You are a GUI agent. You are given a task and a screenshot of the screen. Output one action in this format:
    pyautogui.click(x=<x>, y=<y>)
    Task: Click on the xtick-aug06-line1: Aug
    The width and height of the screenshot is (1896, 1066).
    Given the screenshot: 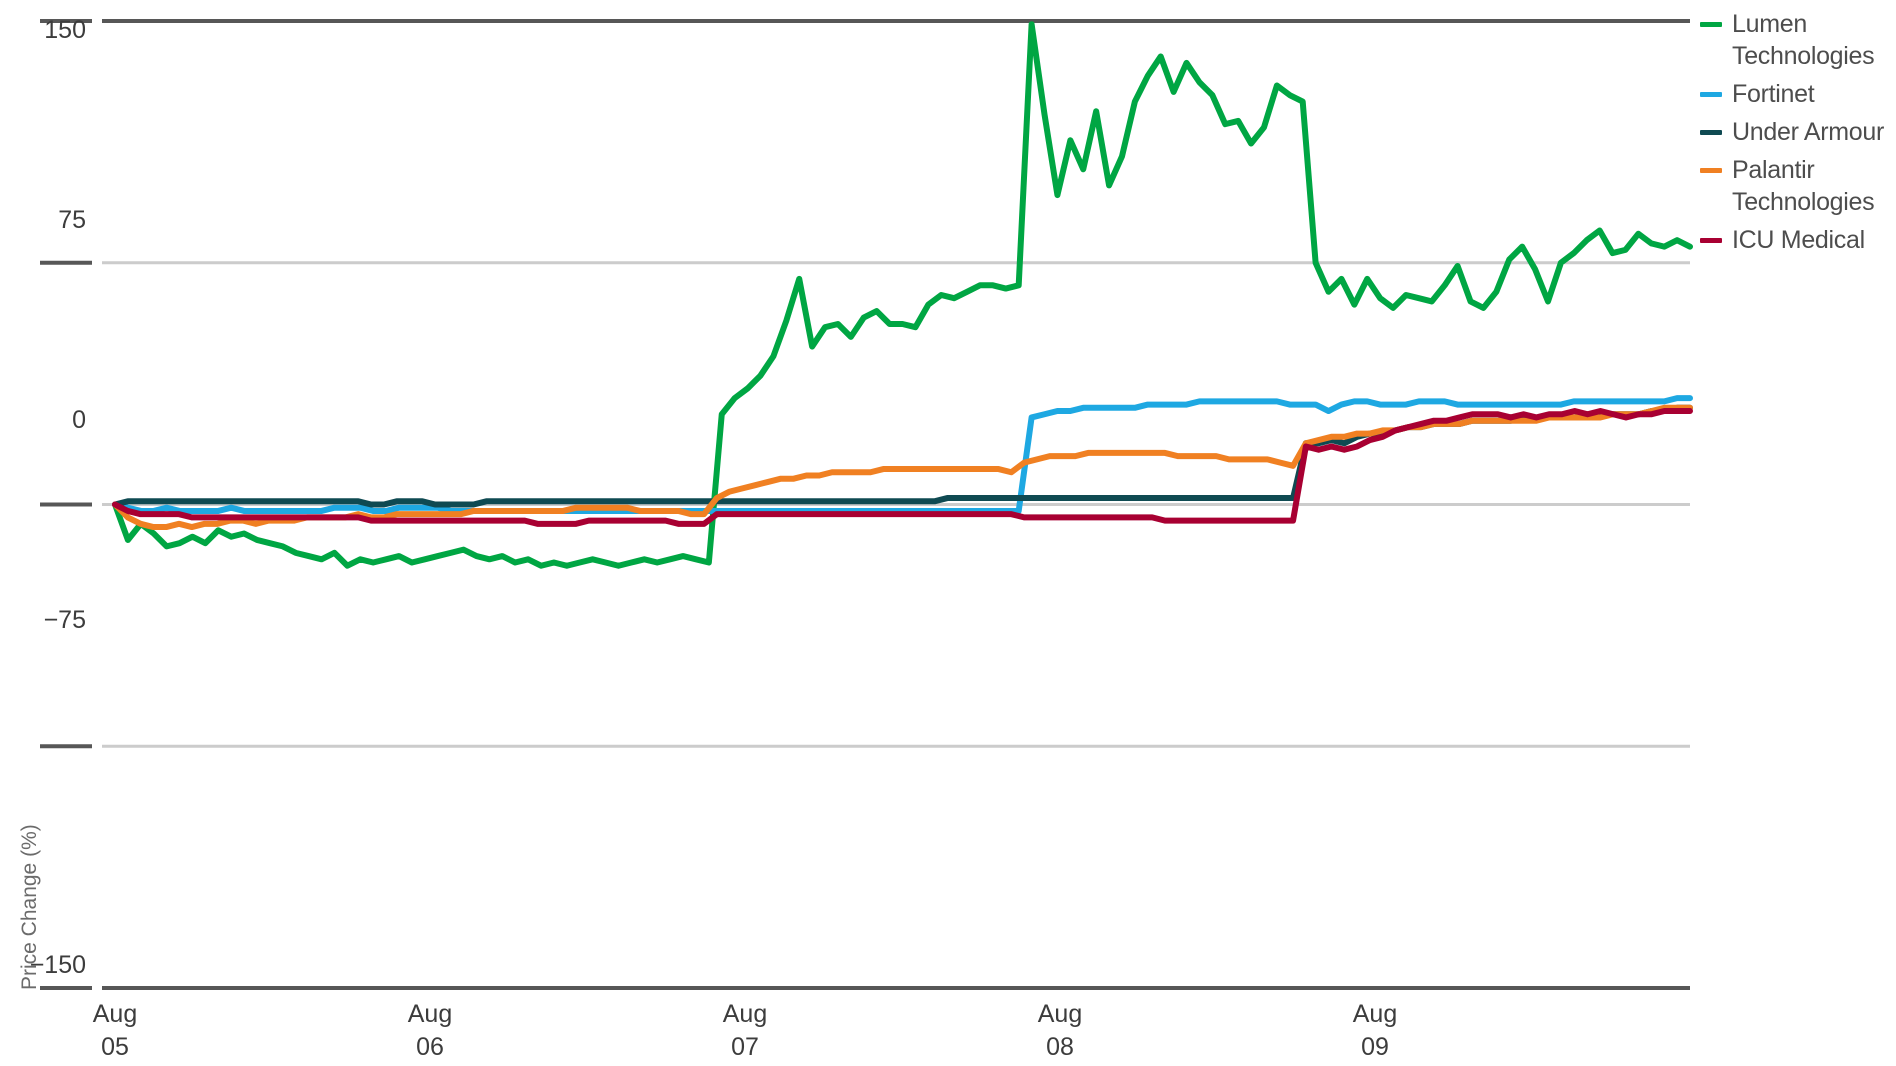 What is the action you would take?
    pyautogui.click(x=430, y=1014)
    